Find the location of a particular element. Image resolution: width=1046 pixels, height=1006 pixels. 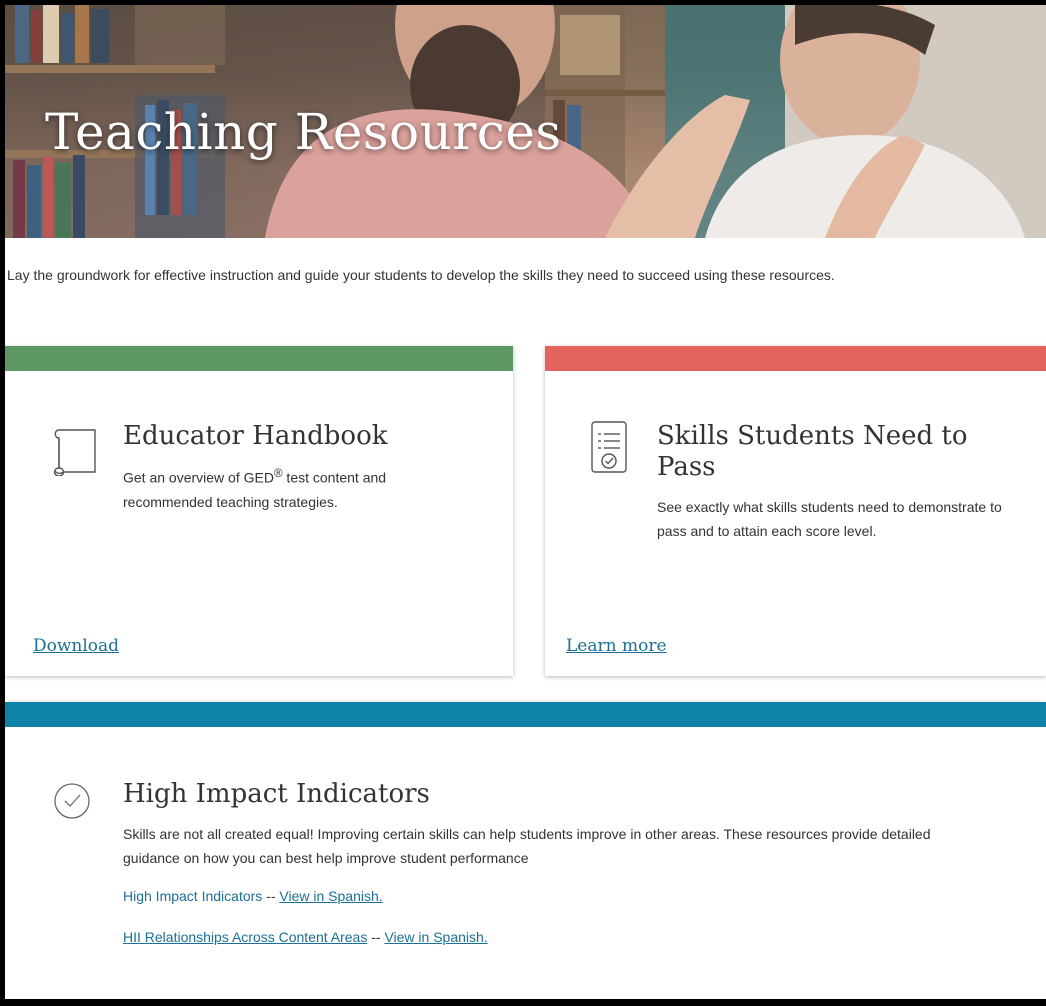

download-link: Download is located at coordinates (76, 646).